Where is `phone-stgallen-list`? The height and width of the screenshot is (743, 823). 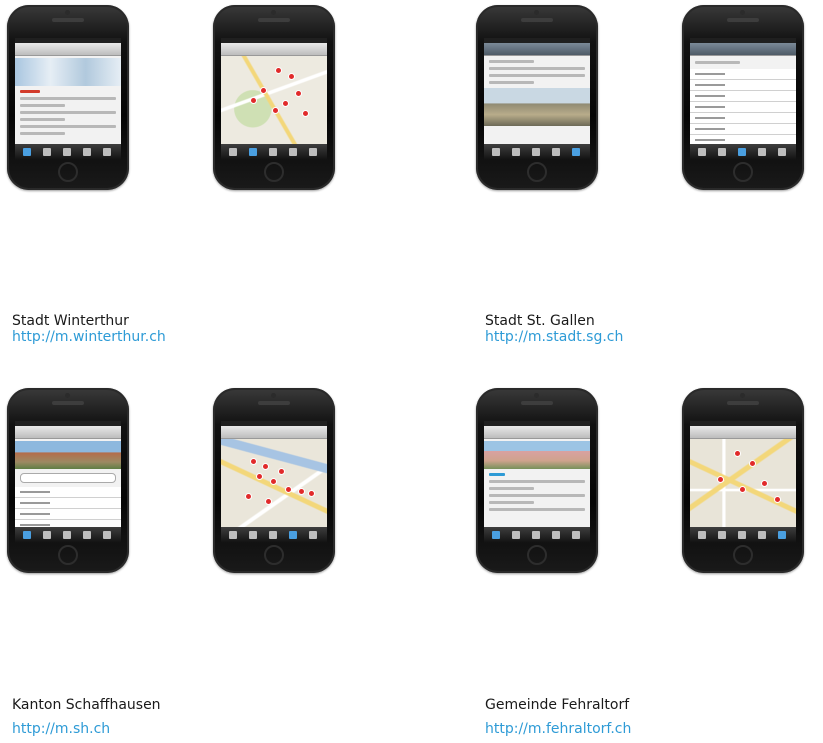 phone-stgallen-list is located at coordinates (743, 97).